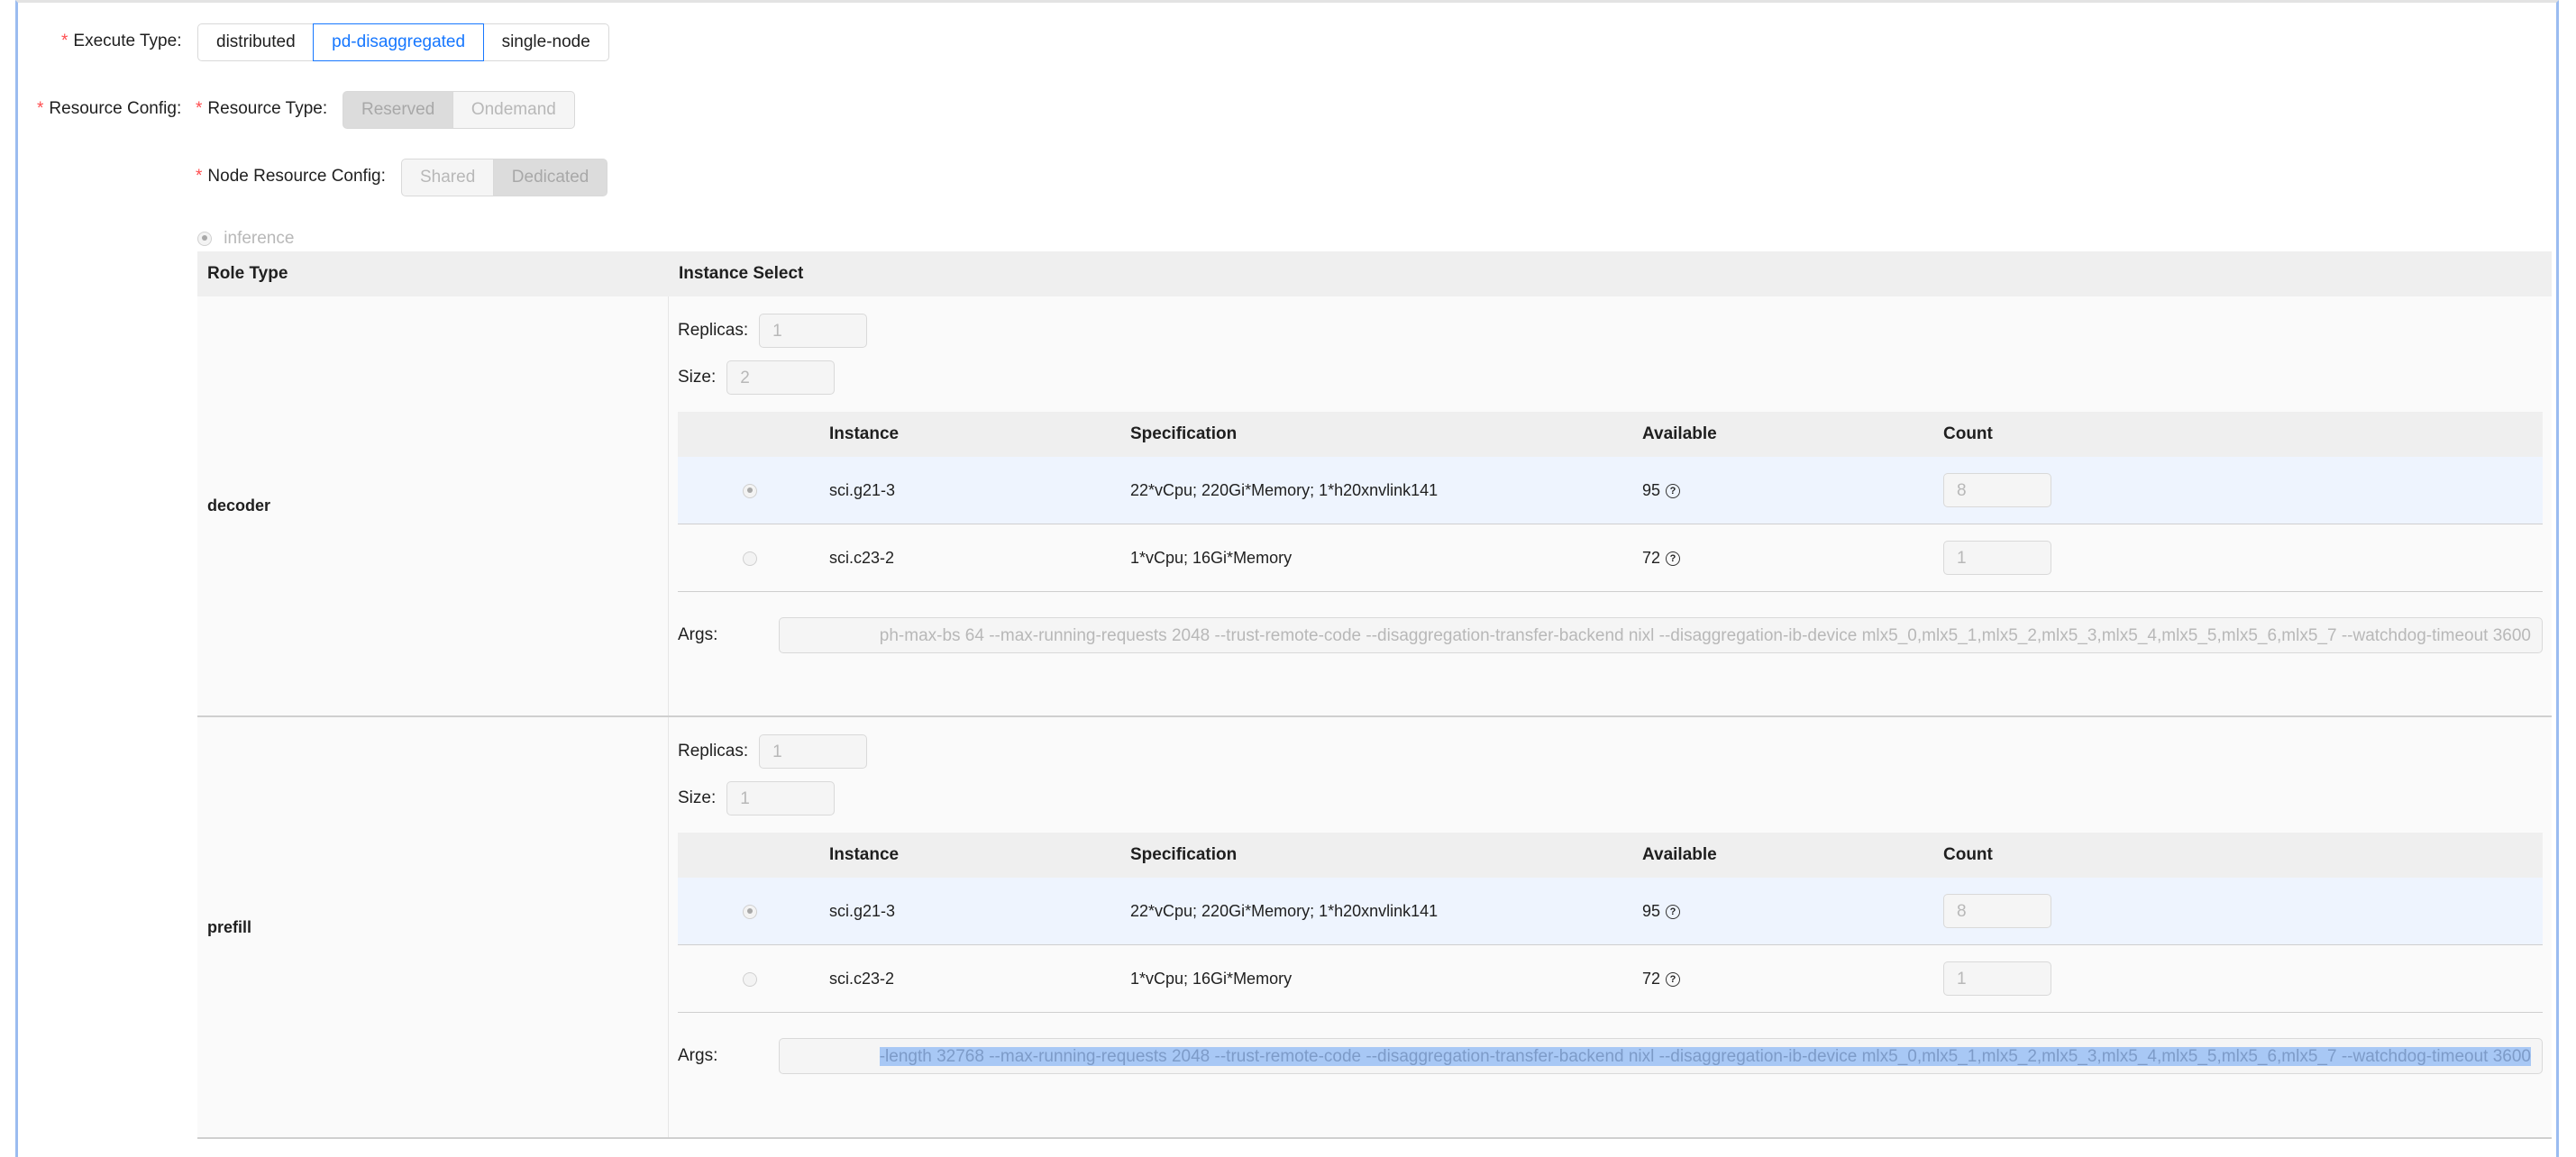 This screenshot has width=2576, height=1157. What do you see at coordinates (1610, 798) in the screenshot?
I see `size-row: Size: 1` at bounding box center [1610, 798].